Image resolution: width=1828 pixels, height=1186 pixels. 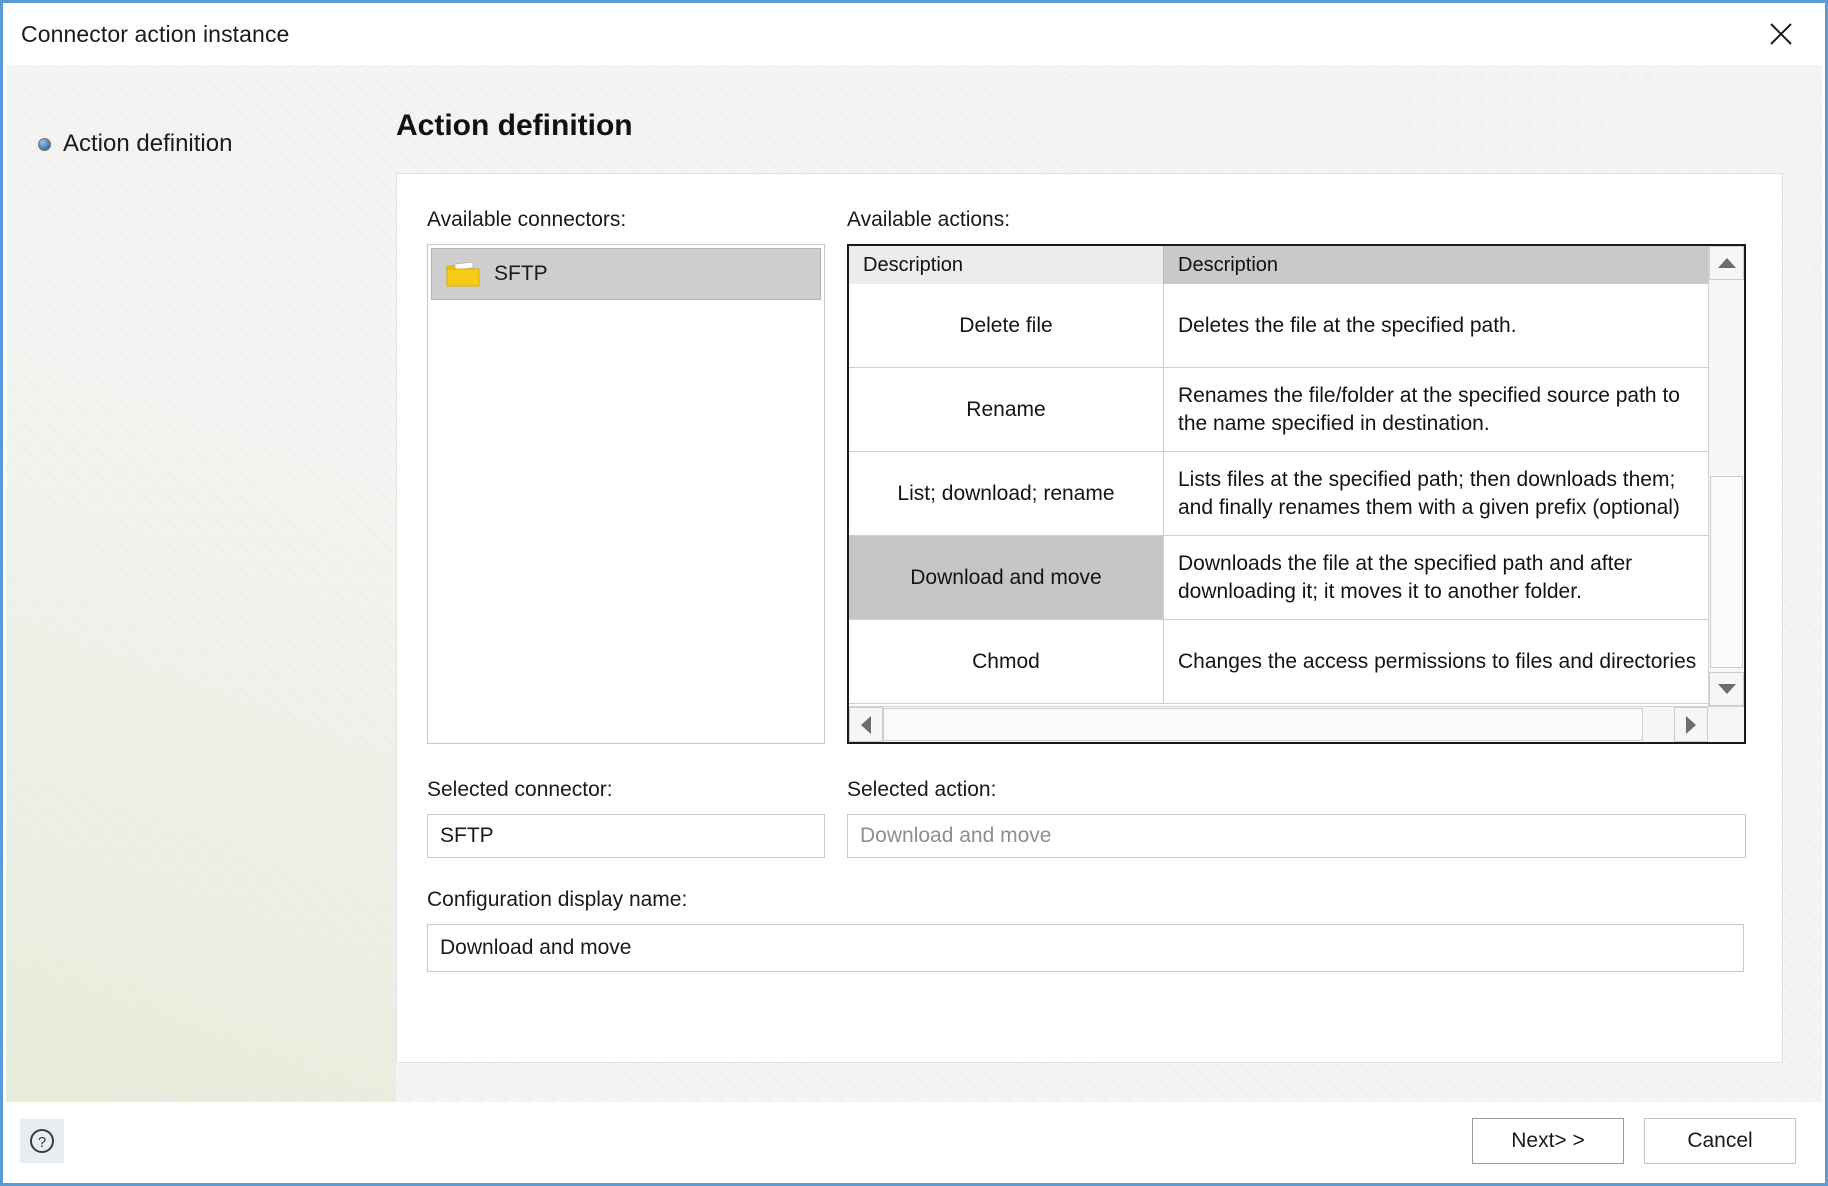 What do you see at coordinates (148, 143) in the screenshot?
I see `sidebar-item-label: Action definition` at bounding box center [148, 143].